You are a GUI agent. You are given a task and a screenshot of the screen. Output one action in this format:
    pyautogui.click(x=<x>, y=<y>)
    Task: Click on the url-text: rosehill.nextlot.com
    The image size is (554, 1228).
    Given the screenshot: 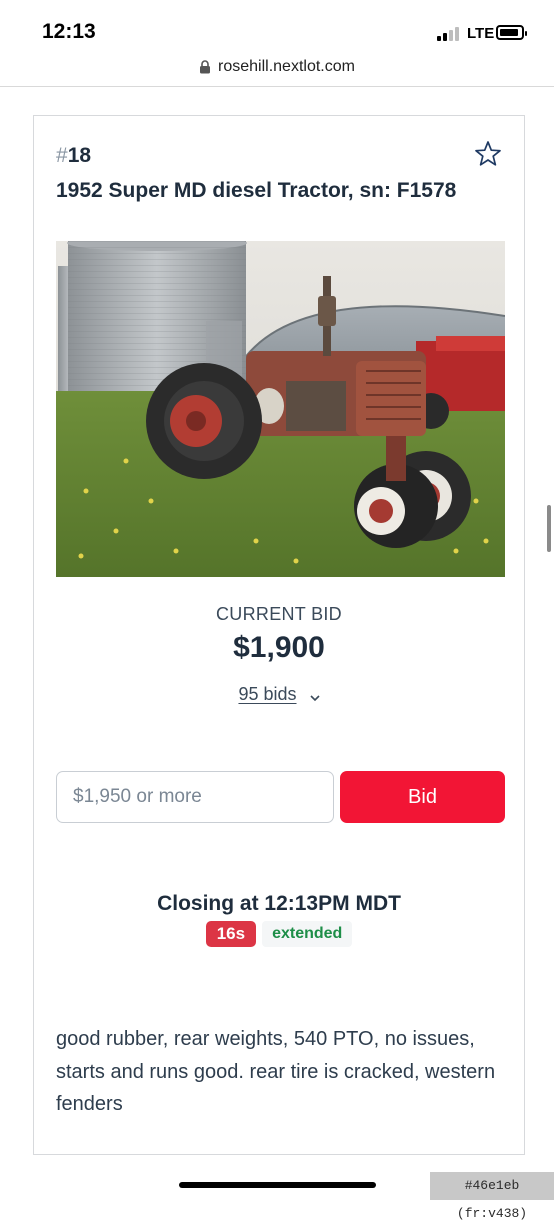 What is the action you would take?
    pyautogui.click(x=286, y=66)
    